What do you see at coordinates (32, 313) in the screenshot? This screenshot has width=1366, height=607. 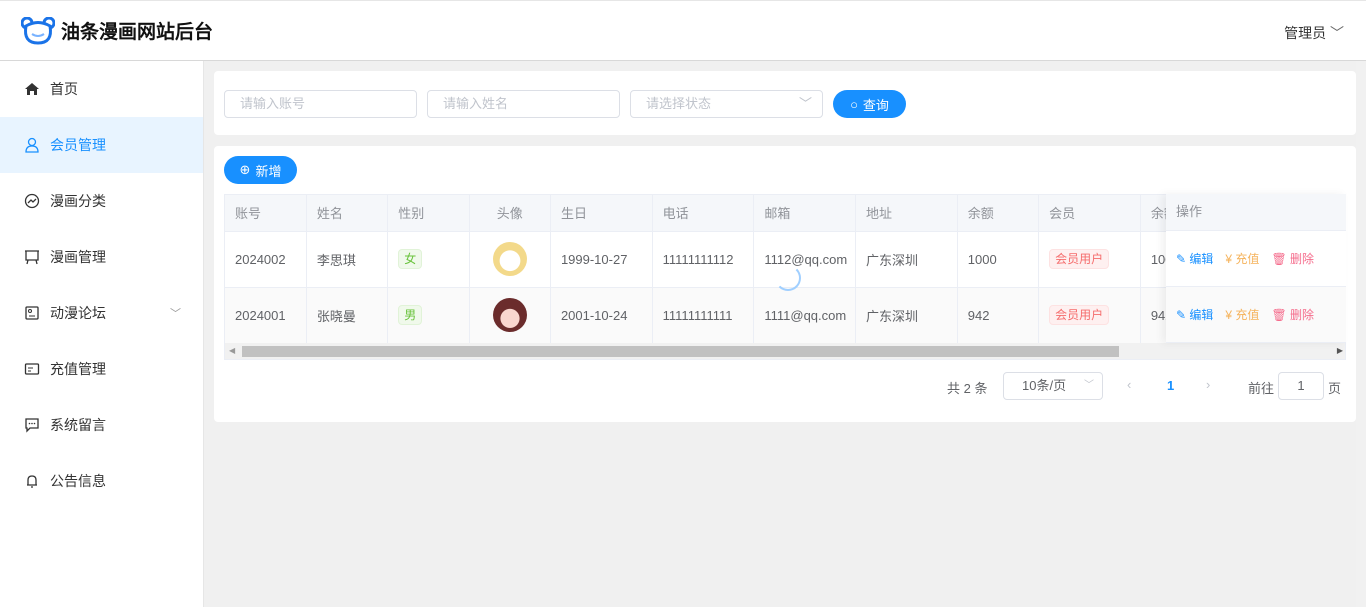 I see `forum-icon` at bounding box center [32, 313].